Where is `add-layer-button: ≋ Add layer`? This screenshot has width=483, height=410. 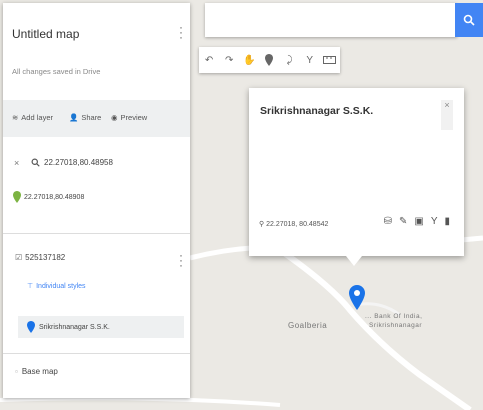
add-layer-button: ≋ Add layer is located at coordinates (32, 117).